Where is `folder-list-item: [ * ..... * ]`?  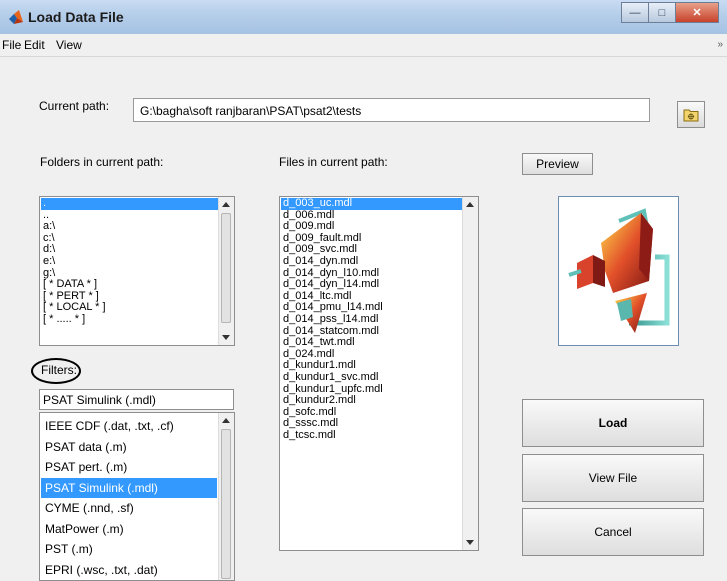 folder-list-item: [ * ..... * ] is located at coordinates (129, 319).